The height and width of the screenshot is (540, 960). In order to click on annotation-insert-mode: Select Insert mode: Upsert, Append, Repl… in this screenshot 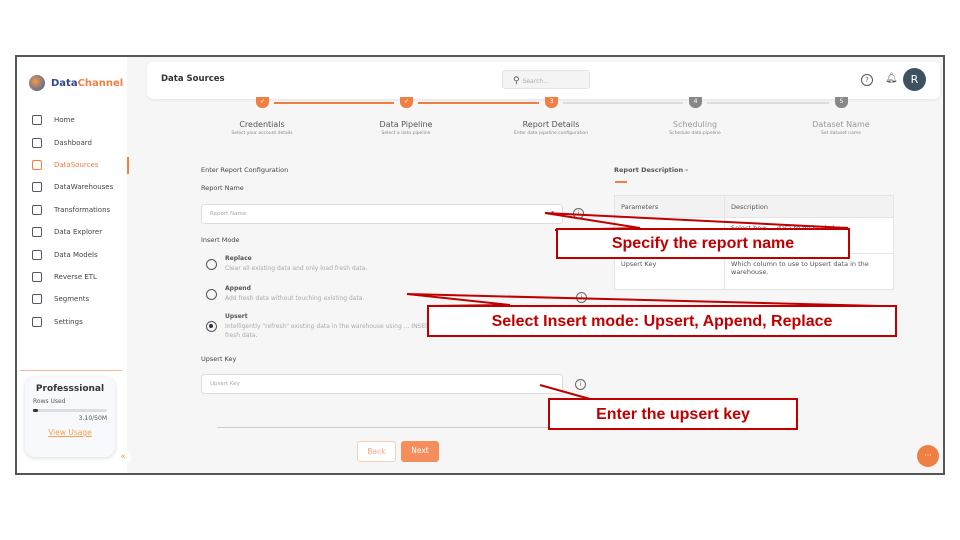, I will do `click(662, 321)`.